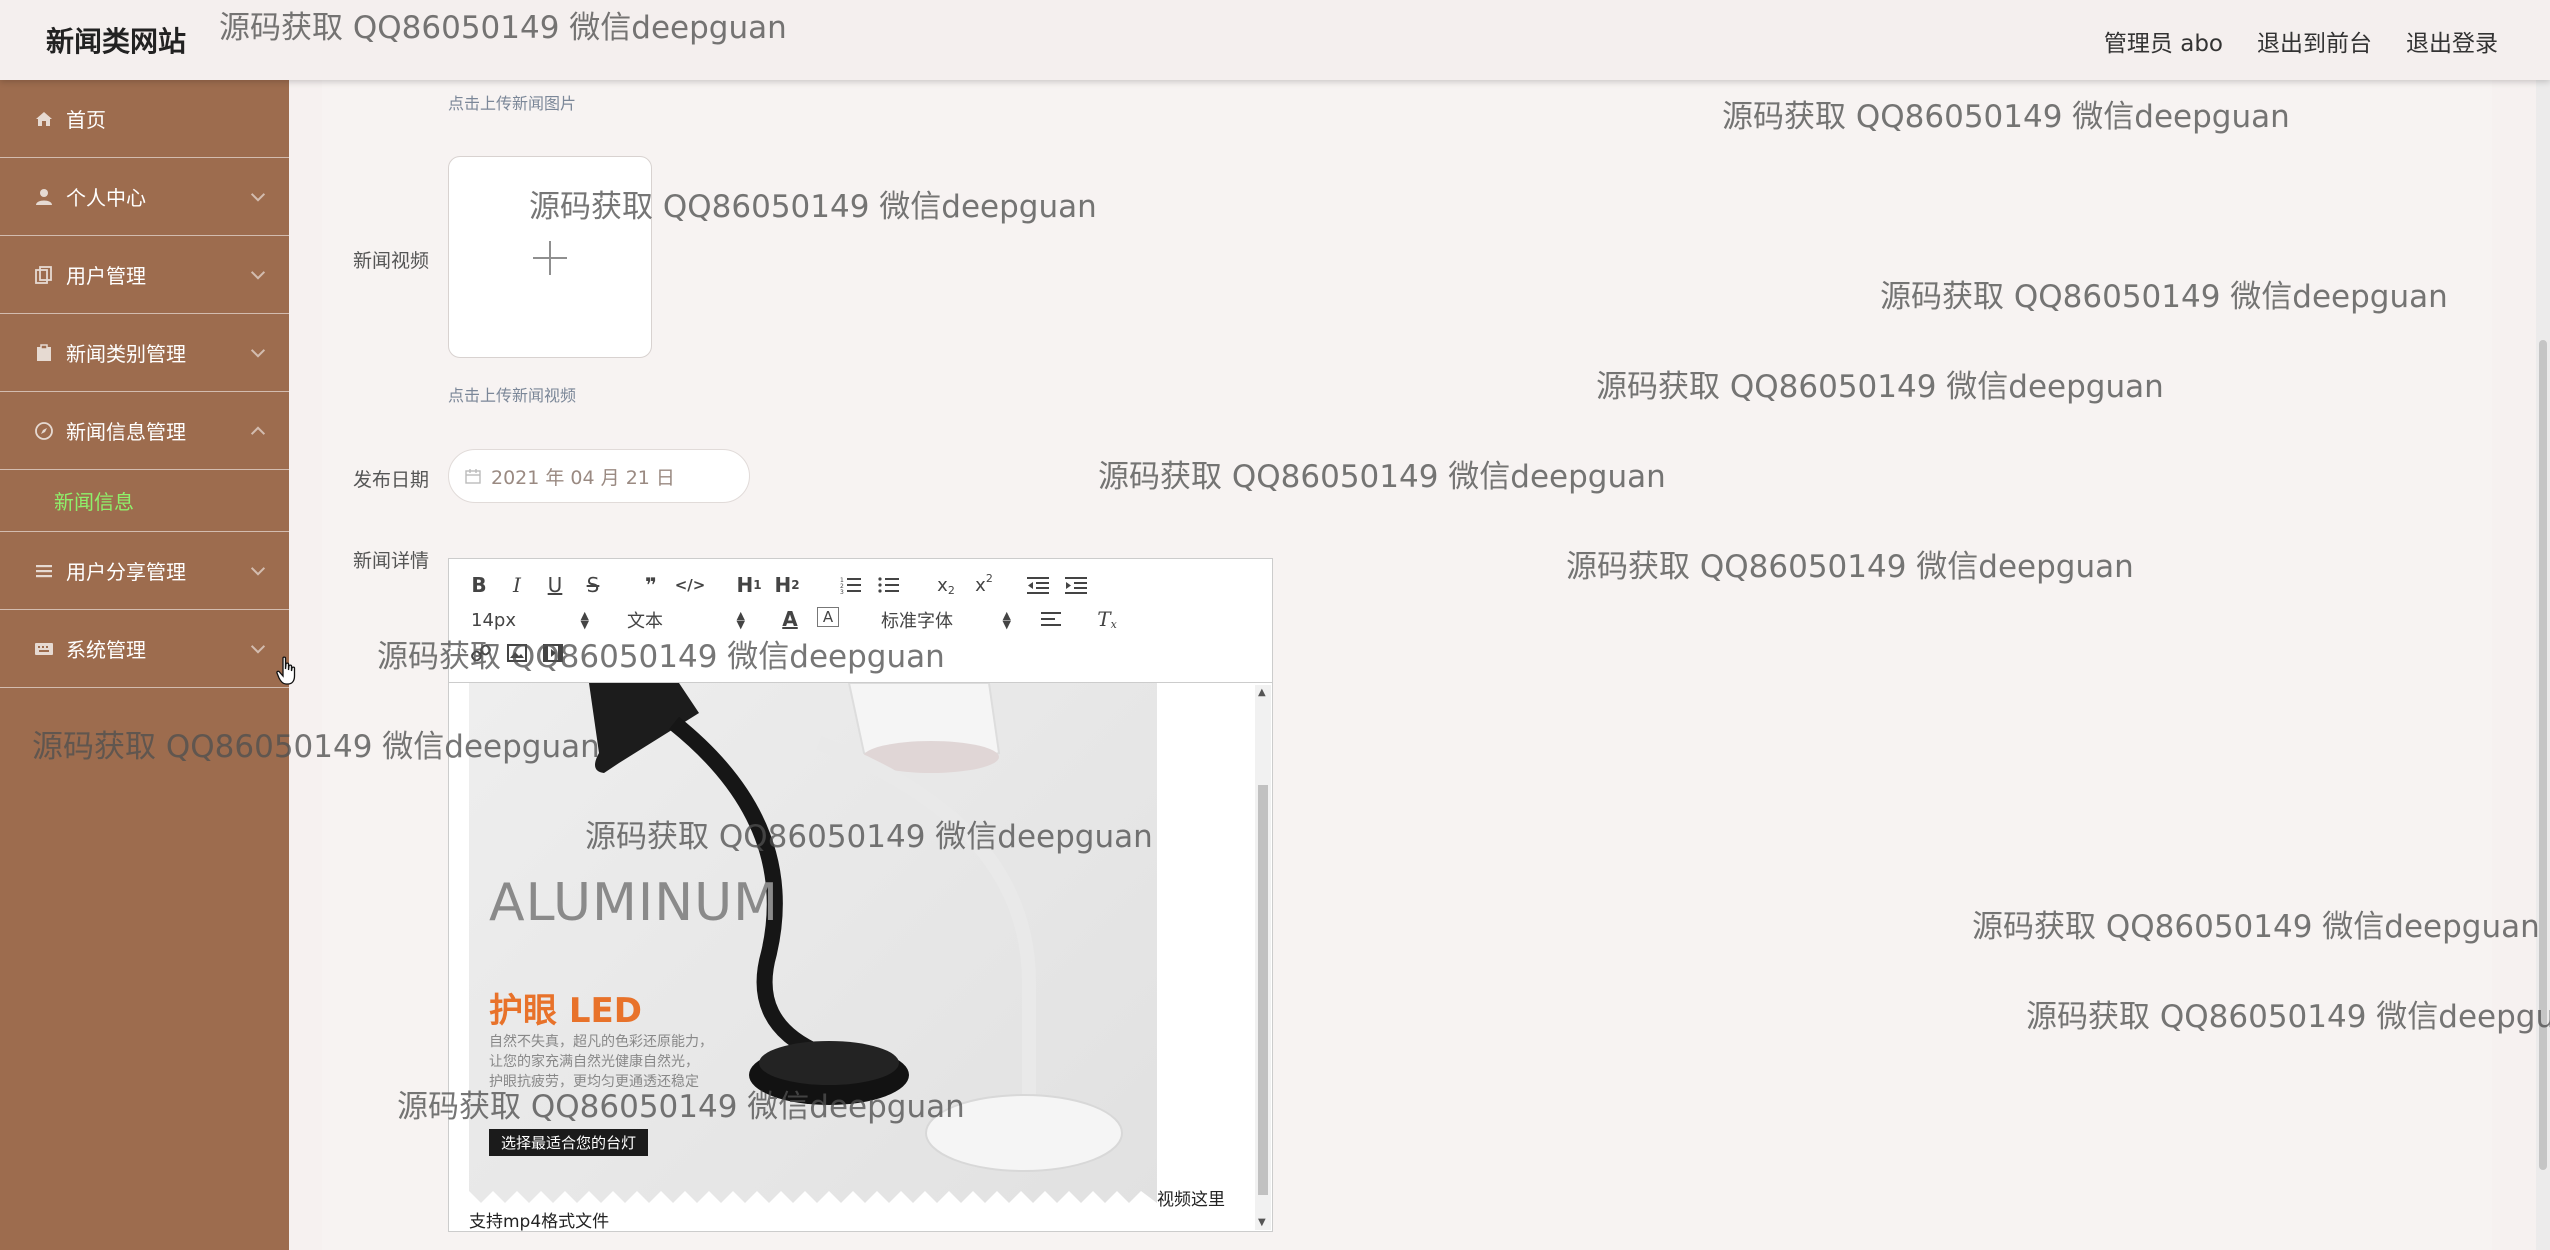 The height and width of the screenshot is (1250, 2550). What do you see at coordinates (144, 501) in the screenshot?
I see `sidebar-subitem-news-info: 新闻信息` at bounding box center [144, 501].